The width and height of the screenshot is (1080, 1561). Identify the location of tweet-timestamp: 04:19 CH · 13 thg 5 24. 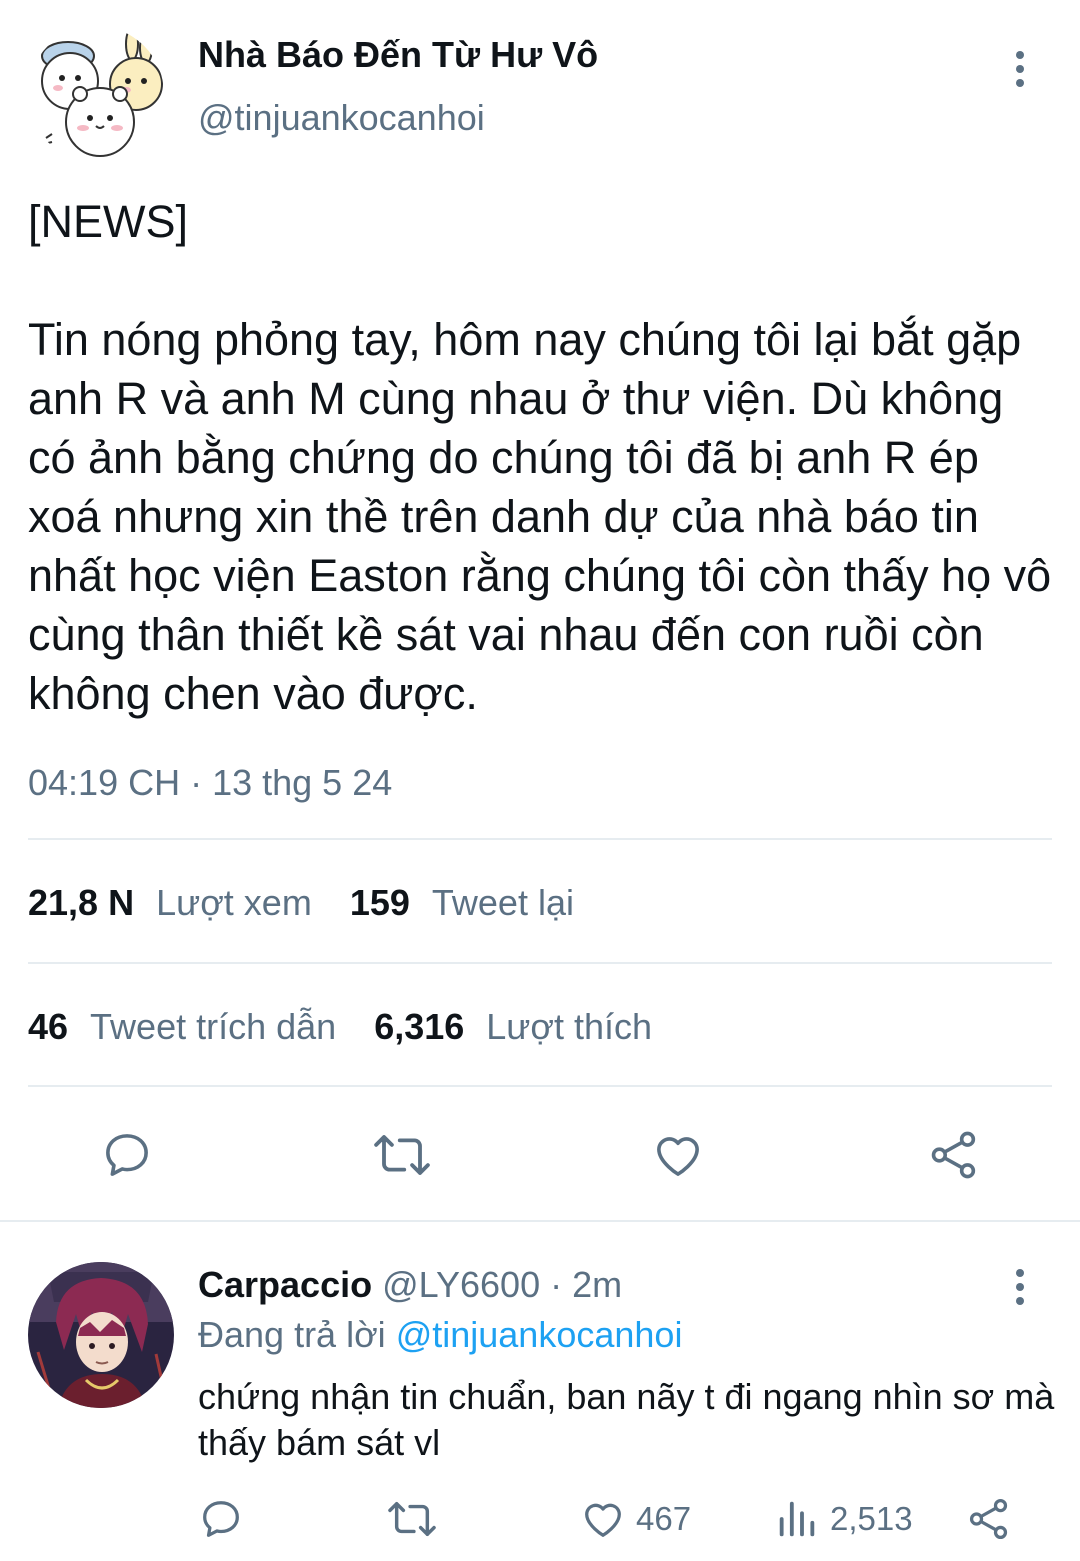
(210, 783).